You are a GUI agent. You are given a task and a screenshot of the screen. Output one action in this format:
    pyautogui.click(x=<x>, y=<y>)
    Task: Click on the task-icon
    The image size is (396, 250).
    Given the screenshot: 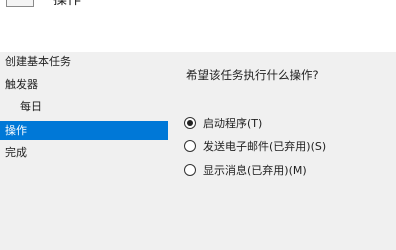 What is the action you would take?
    pyautogui.click(x=20, y=3)
    